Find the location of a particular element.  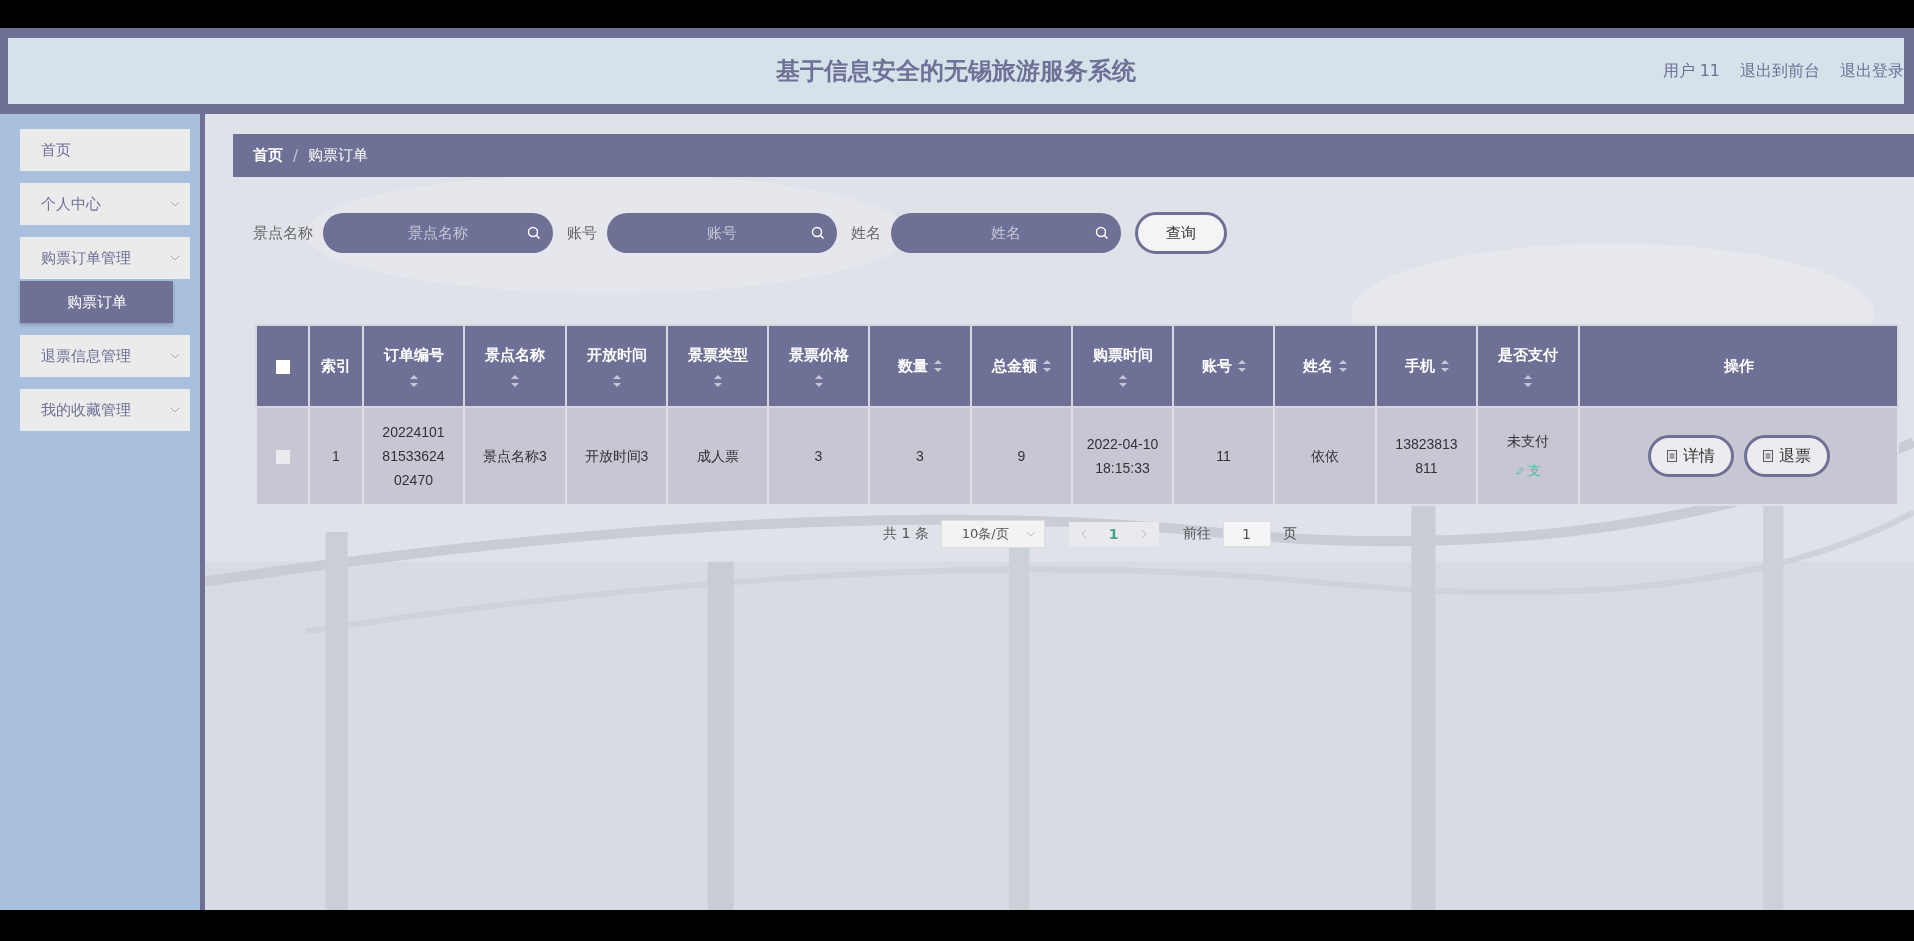

select-all-checkbox is located at coordinates (282, 366).